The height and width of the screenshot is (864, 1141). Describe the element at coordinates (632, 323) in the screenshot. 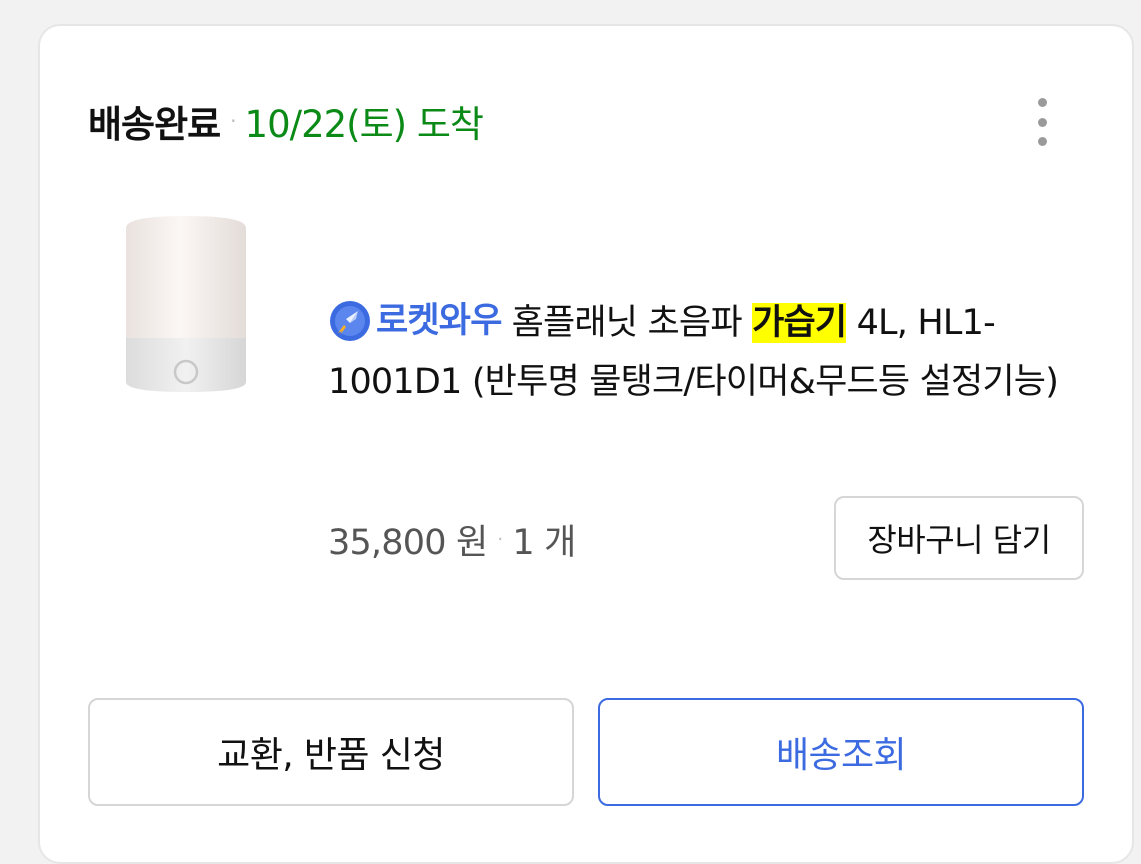

I see `product-title-text: 홈플래닛 초음파` at that location.